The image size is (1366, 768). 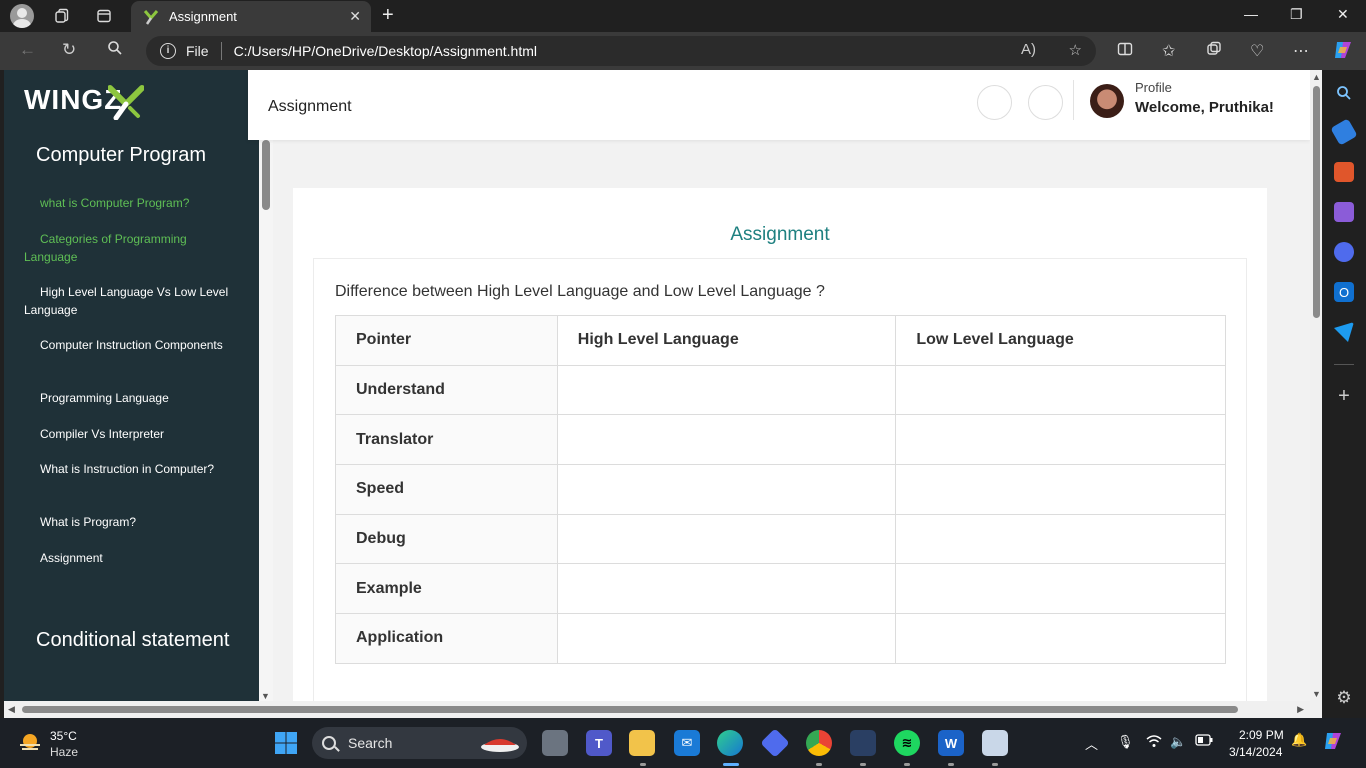 I want to click on windows-start-icon, so click(x=286, y=743).